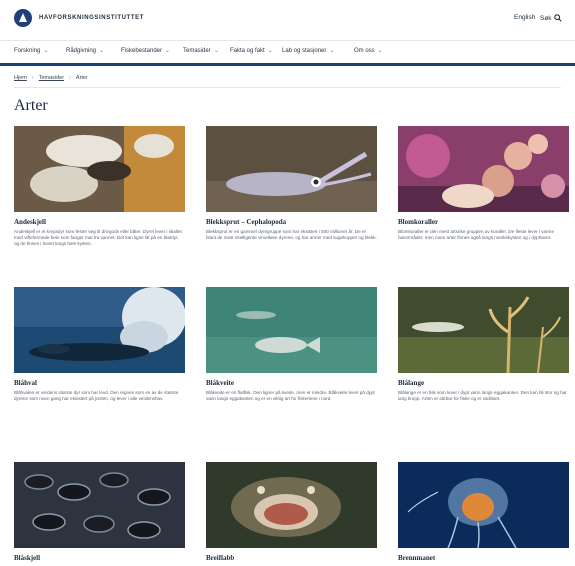 This screenshot has width=575, height=566. What do you see at coordinates (145, 50) in the screenshot?
I see `nav-item-fiskebestander: Fiskebestander ⌄` at bounding box center [145, 50].